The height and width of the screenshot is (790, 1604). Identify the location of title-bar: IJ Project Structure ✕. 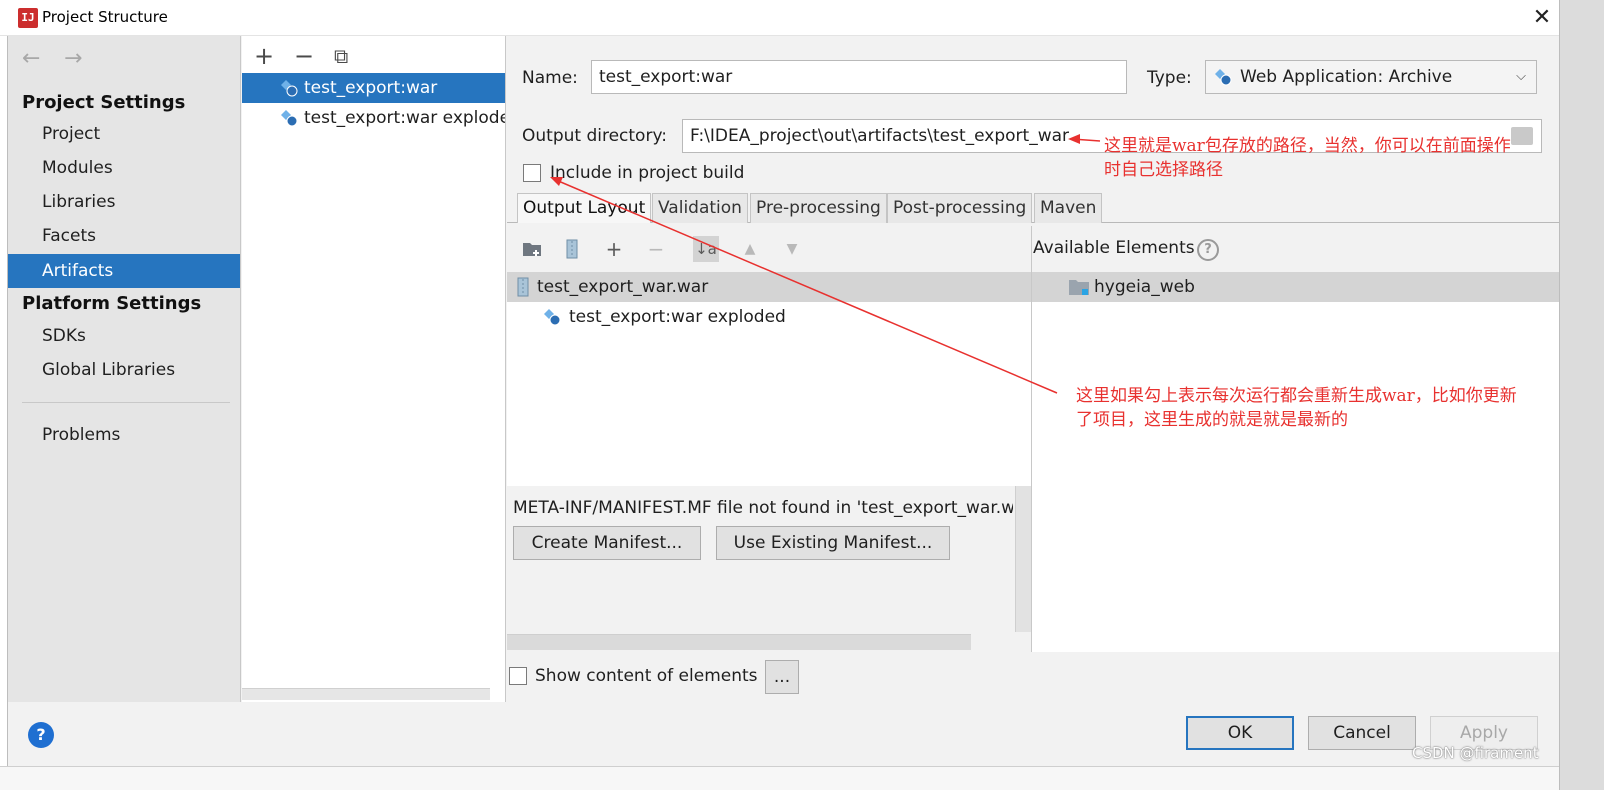
(802, 18).